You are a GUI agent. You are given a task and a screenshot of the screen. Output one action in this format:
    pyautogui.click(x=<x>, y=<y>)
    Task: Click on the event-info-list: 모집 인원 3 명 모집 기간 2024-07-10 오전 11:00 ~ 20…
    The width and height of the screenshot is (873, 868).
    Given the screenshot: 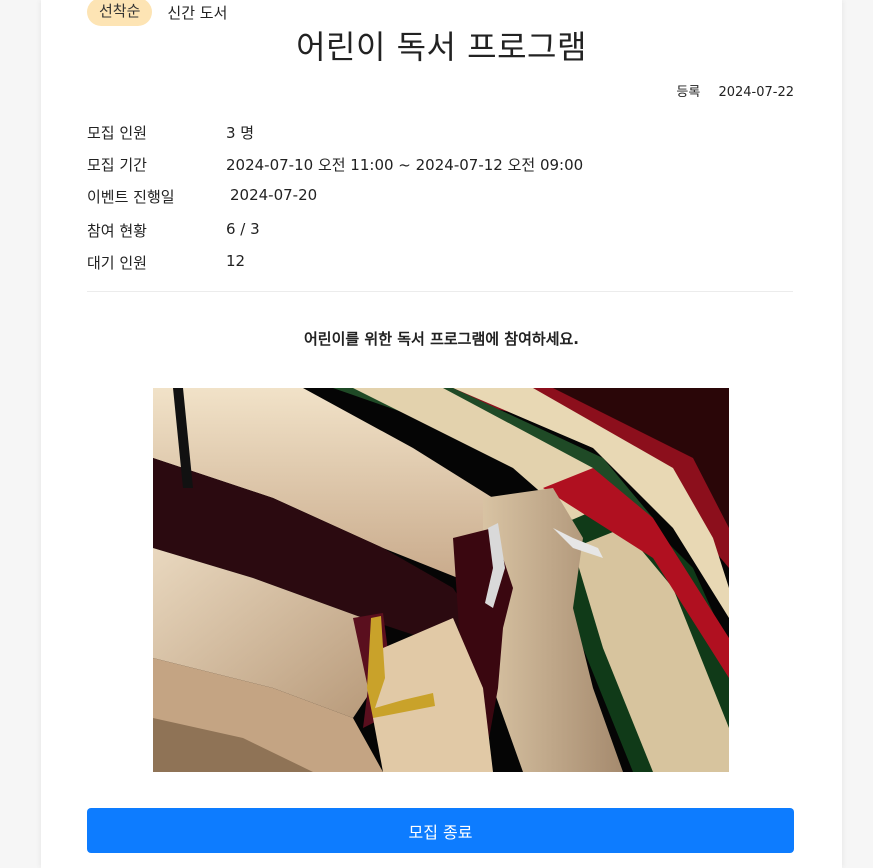 What is the action you would take?
    pyautogui.click(x=440, y=201)
    